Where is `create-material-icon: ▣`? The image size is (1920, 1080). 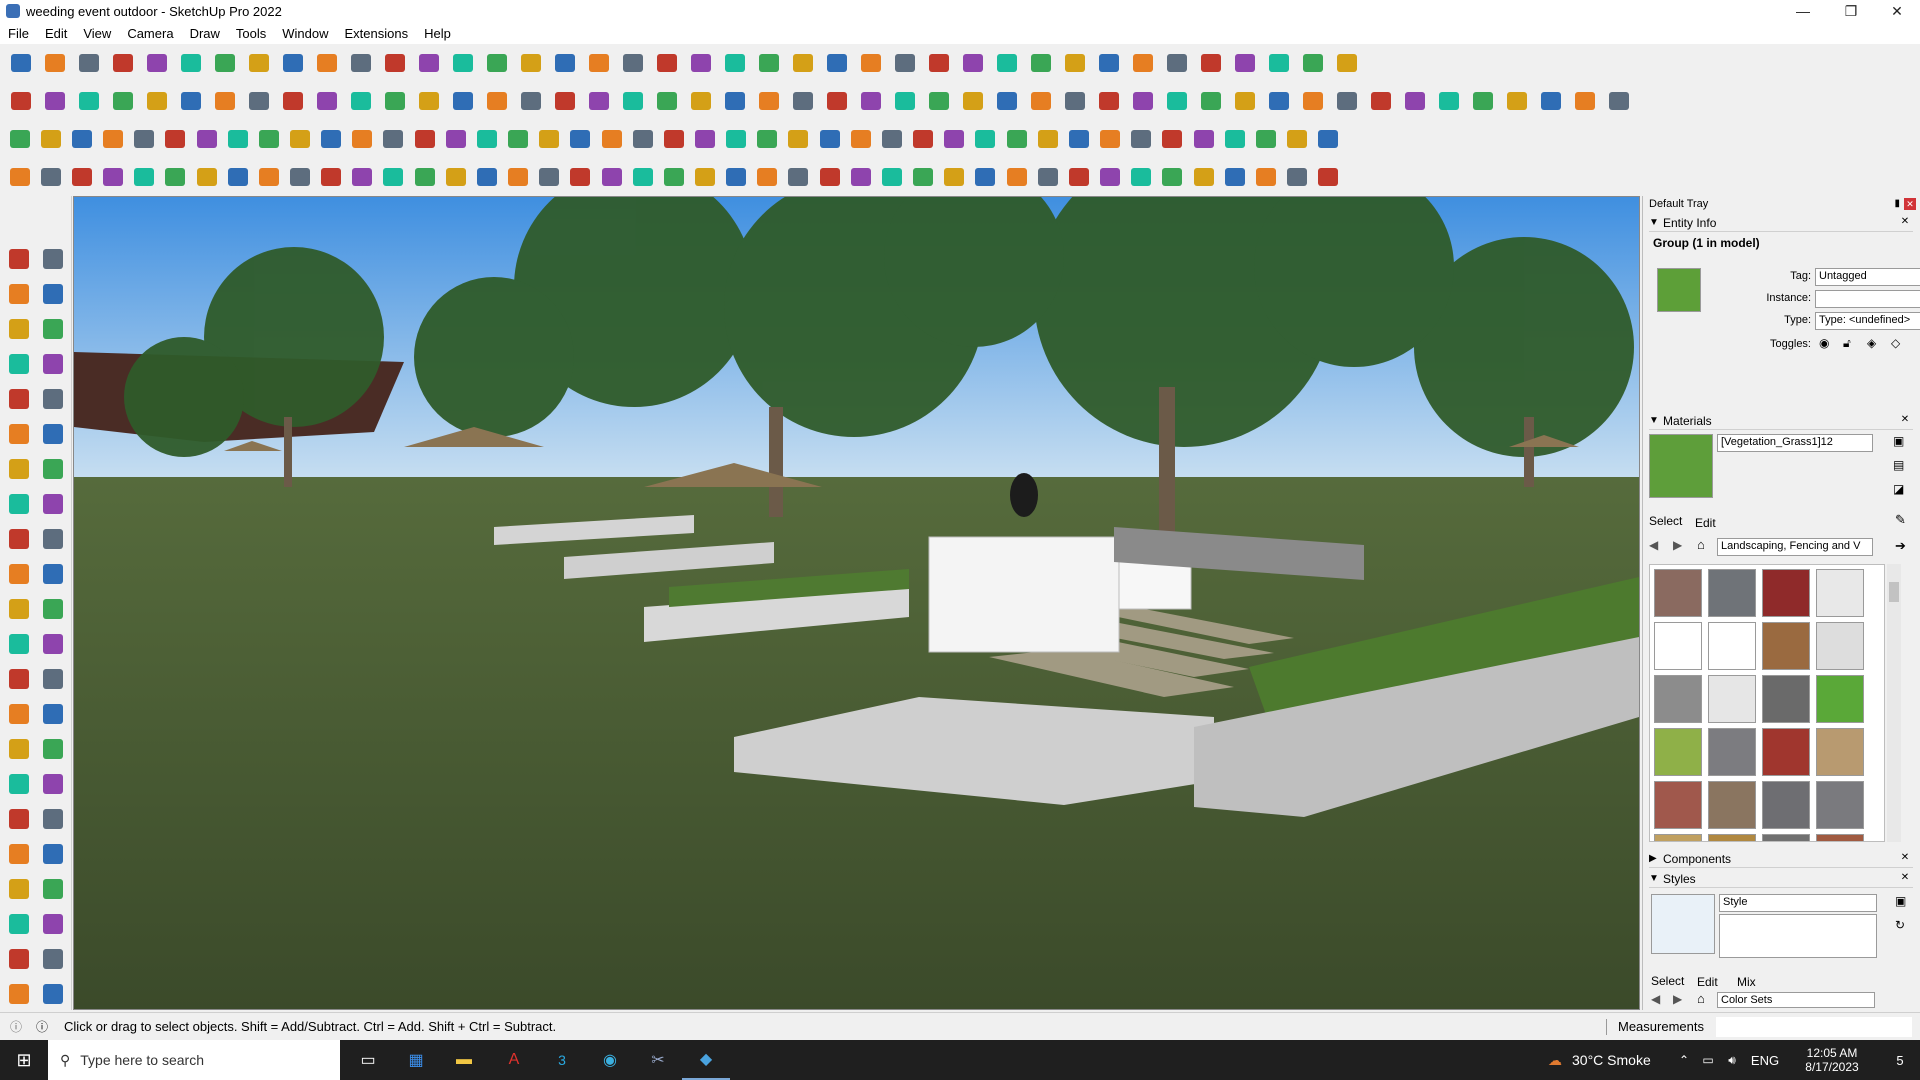
create-material-icon: ▣ is located at coordinates (1898, 441).